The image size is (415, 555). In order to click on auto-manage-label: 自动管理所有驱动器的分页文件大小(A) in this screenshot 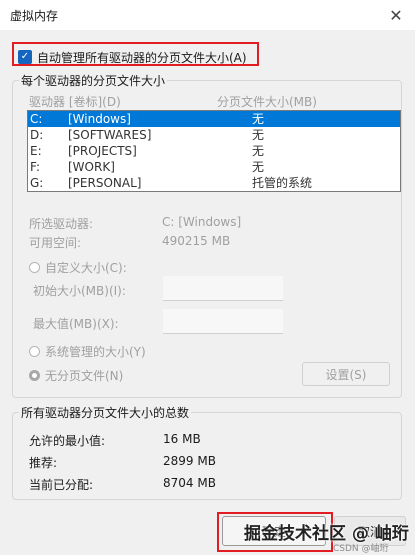, I will do `click(142, 57)`.